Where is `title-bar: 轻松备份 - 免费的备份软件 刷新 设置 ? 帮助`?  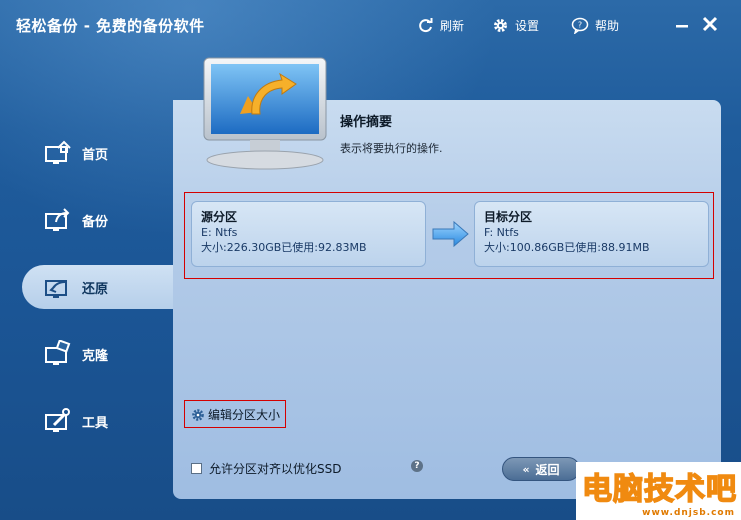
title-bar: 轻松备份 - 免费的备份软件 刷新 设置 ? 帮助 is located at coordinates (370, 26).